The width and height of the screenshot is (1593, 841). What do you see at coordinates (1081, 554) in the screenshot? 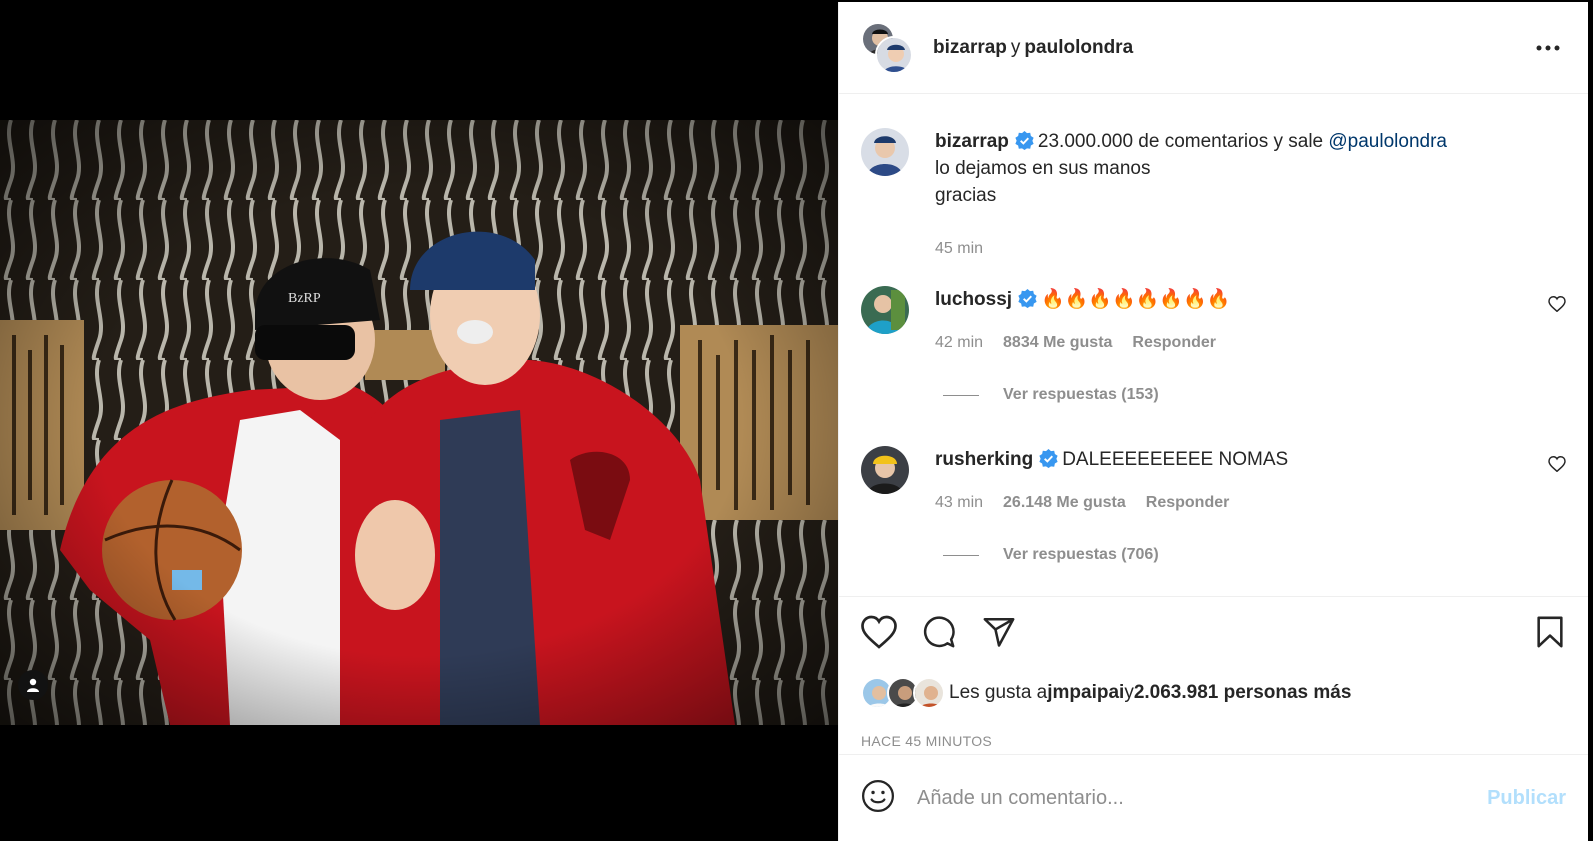
I see `view-replies-label: Ver respuestas (706)` at bounding box center [1081, 554].